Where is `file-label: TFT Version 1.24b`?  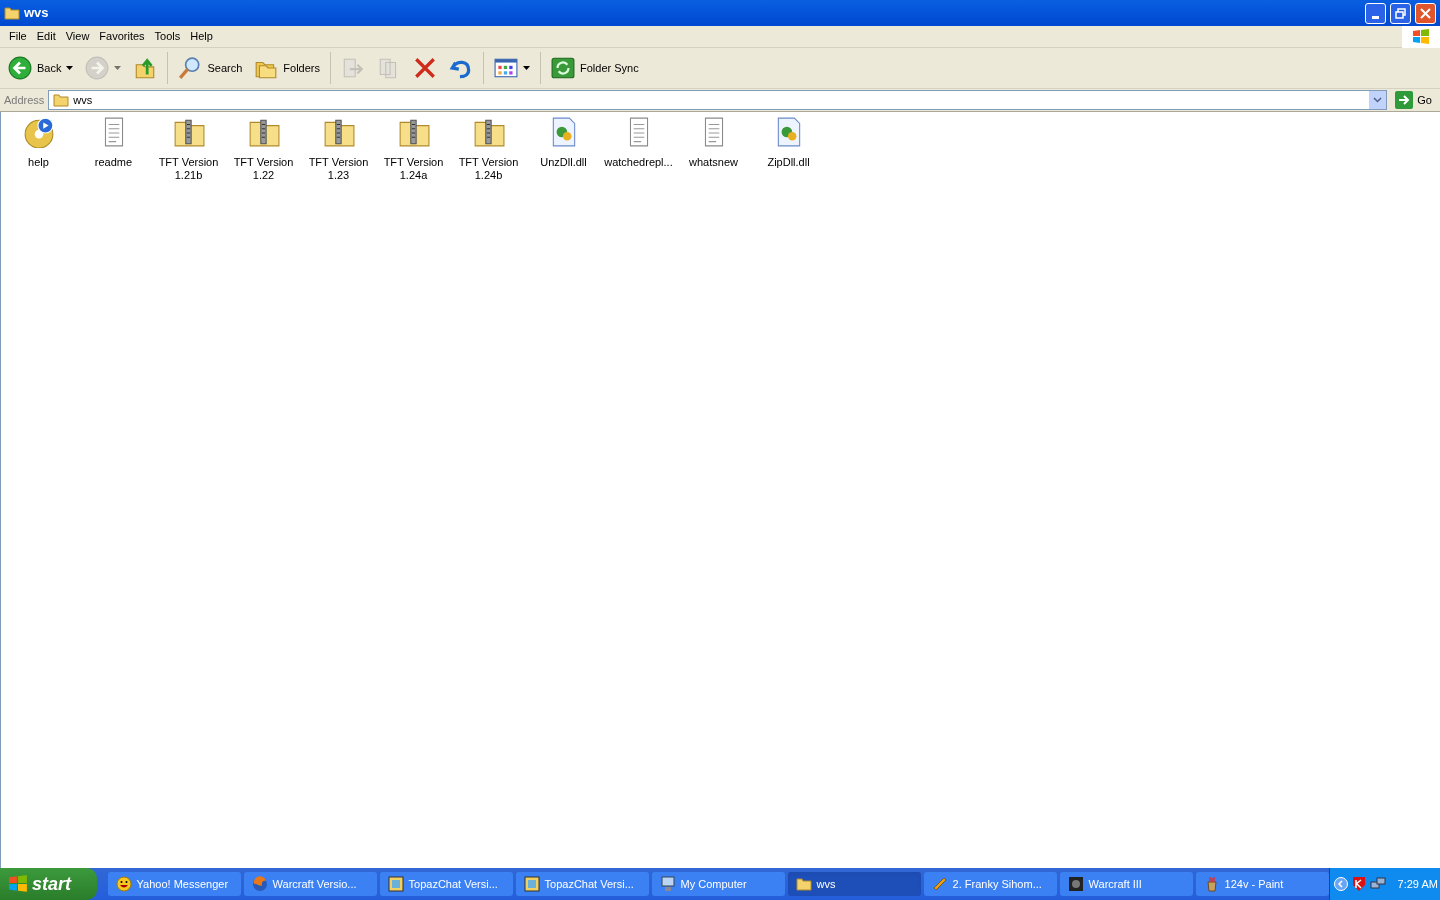 file-label: TFT Version 1.24b is located at coordinates (488, 169).